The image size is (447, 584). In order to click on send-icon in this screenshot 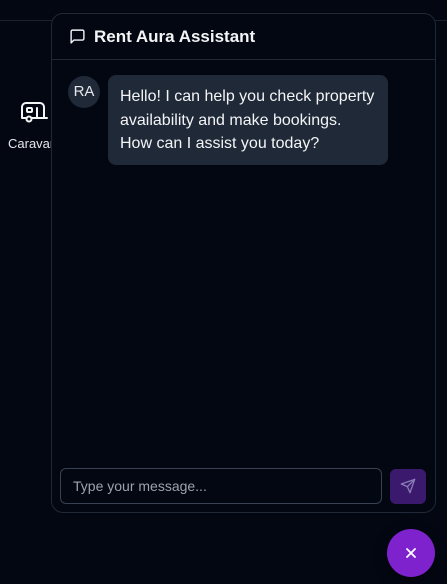, I will do `click(408, 486)`.